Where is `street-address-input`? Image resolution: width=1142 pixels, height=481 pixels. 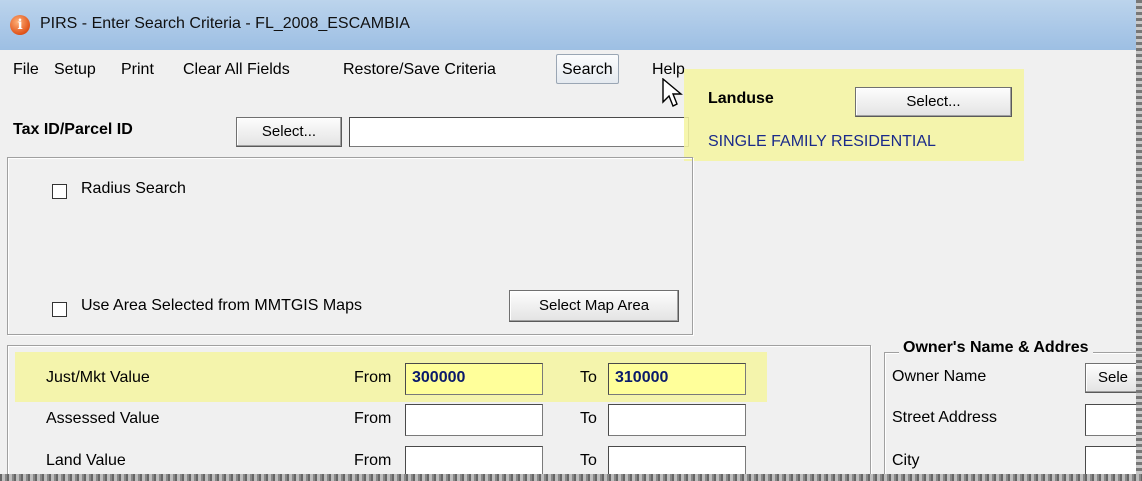 street-address-input is located at coordinates (1111, 420).